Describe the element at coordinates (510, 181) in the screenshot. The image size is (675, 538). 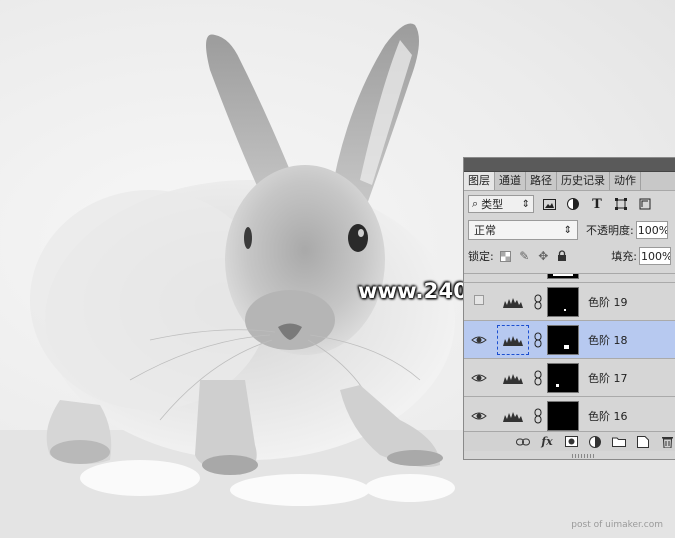
I see `tab-channels: 通道` at that location.